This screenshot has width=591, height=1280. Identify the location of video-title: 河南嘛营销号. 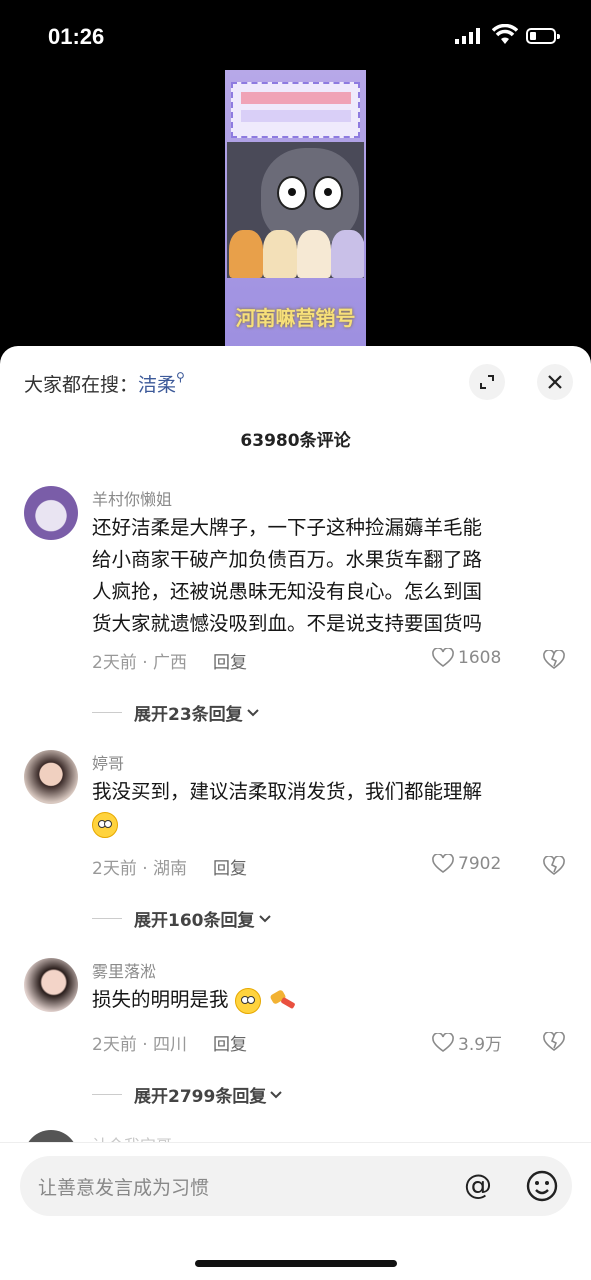
(295, 318).